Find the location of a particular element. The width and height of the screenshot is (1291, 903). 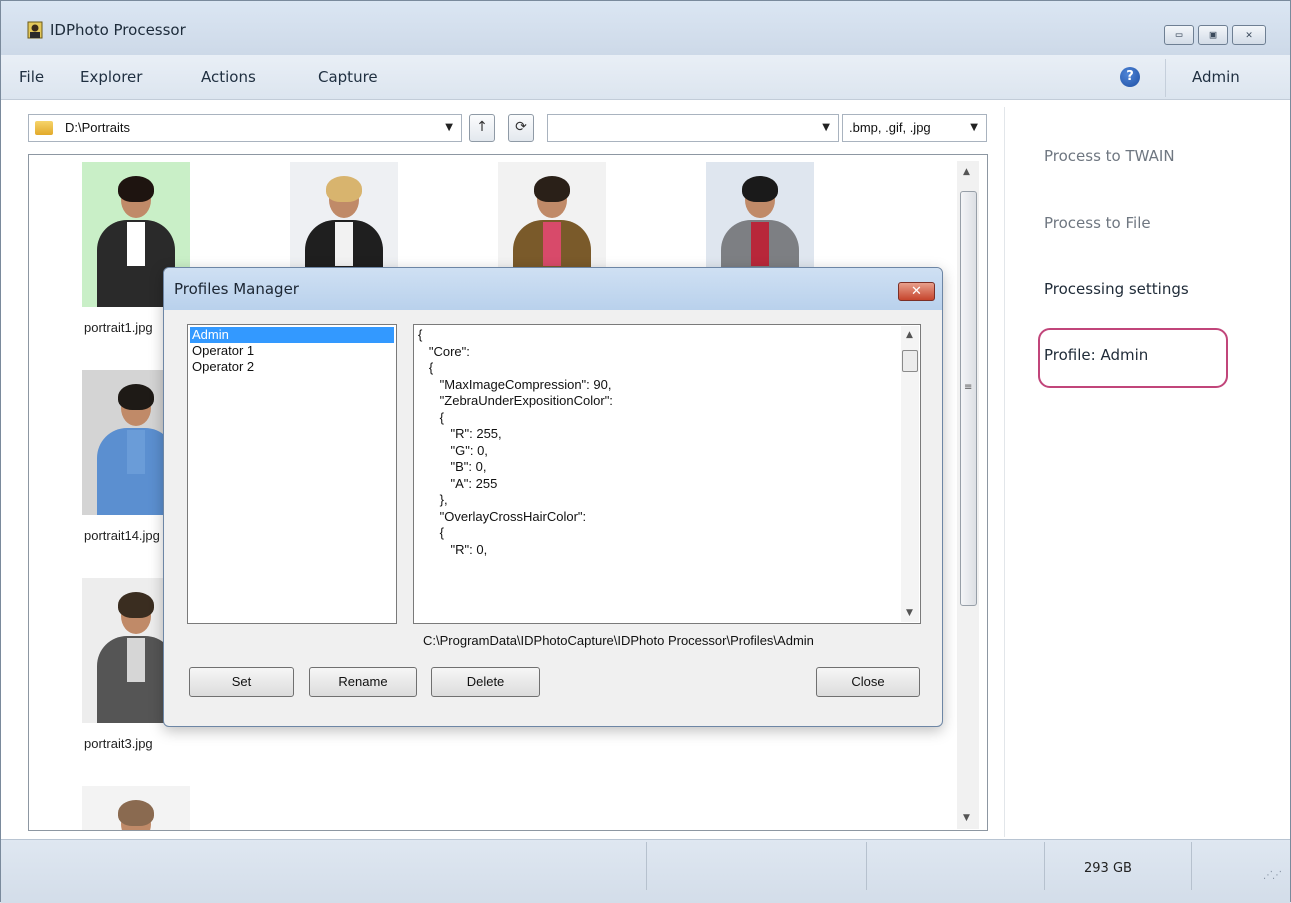

thumbnail-scrollbar: ▲ ≡ ▼ is located at coordinates (968, 495).